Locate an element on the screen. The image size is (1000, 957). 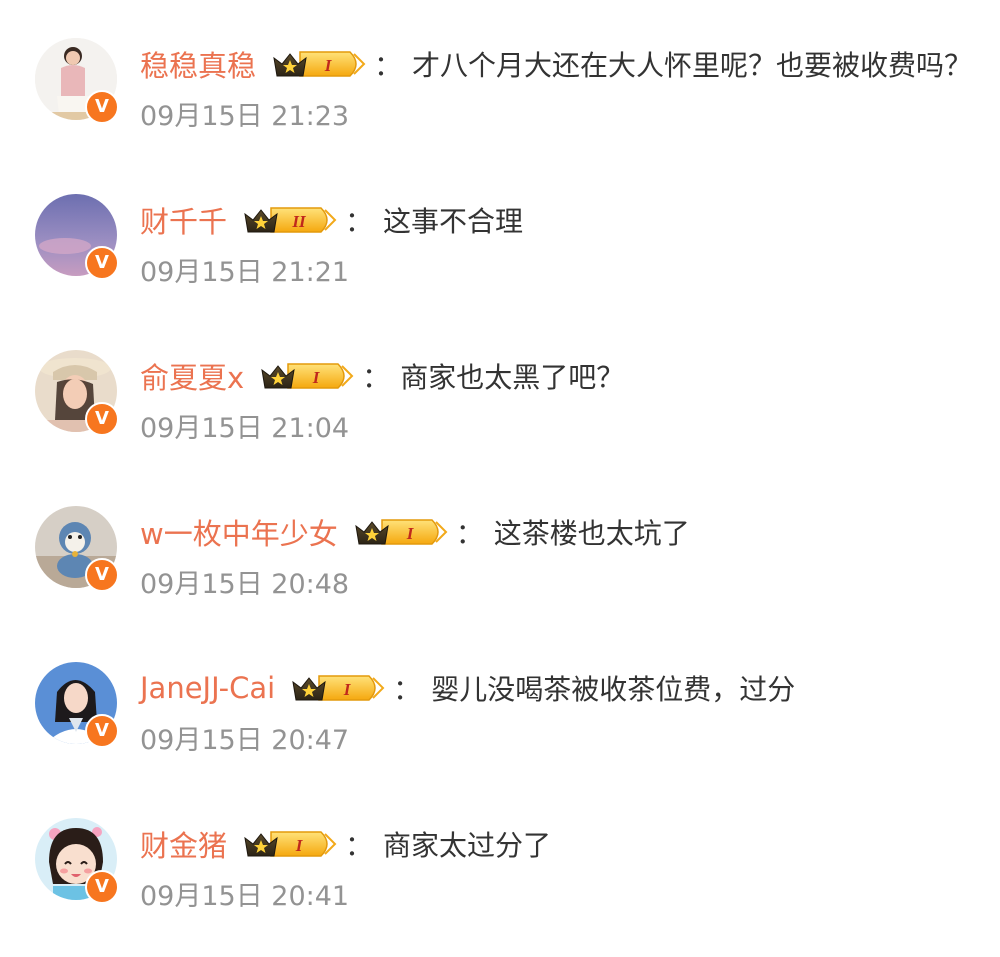
username-link: JaneJJ-Cai is located at coordinates (207, 688).